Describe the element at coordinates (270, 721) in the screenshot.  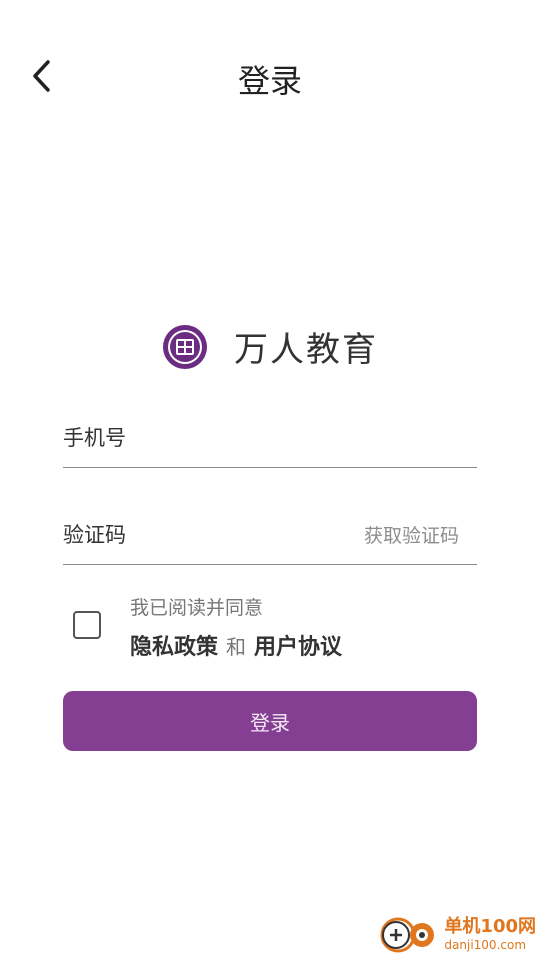
I see `login-button: 登录` at that location.